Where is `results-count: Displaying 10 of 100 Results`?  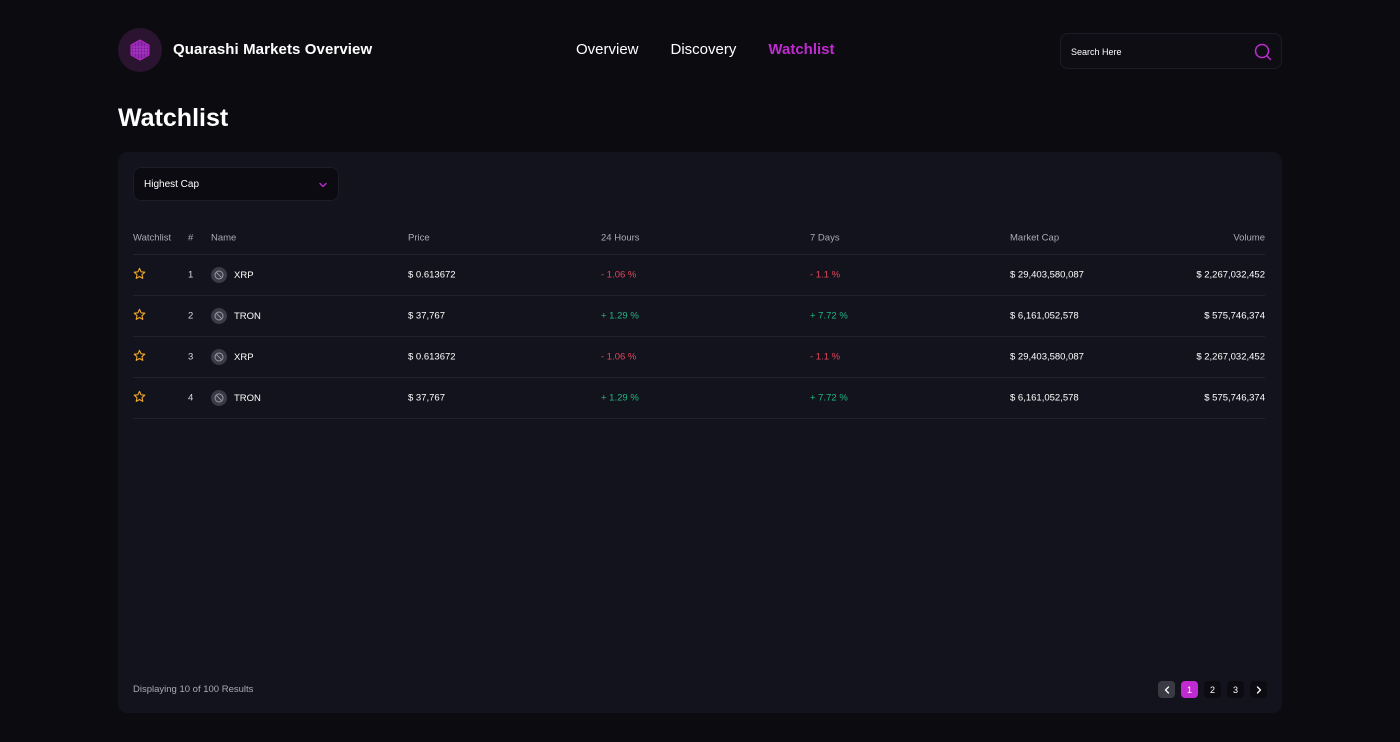
results-count: Displaying 10 of 100 Results is located at coordinates (193, 689).